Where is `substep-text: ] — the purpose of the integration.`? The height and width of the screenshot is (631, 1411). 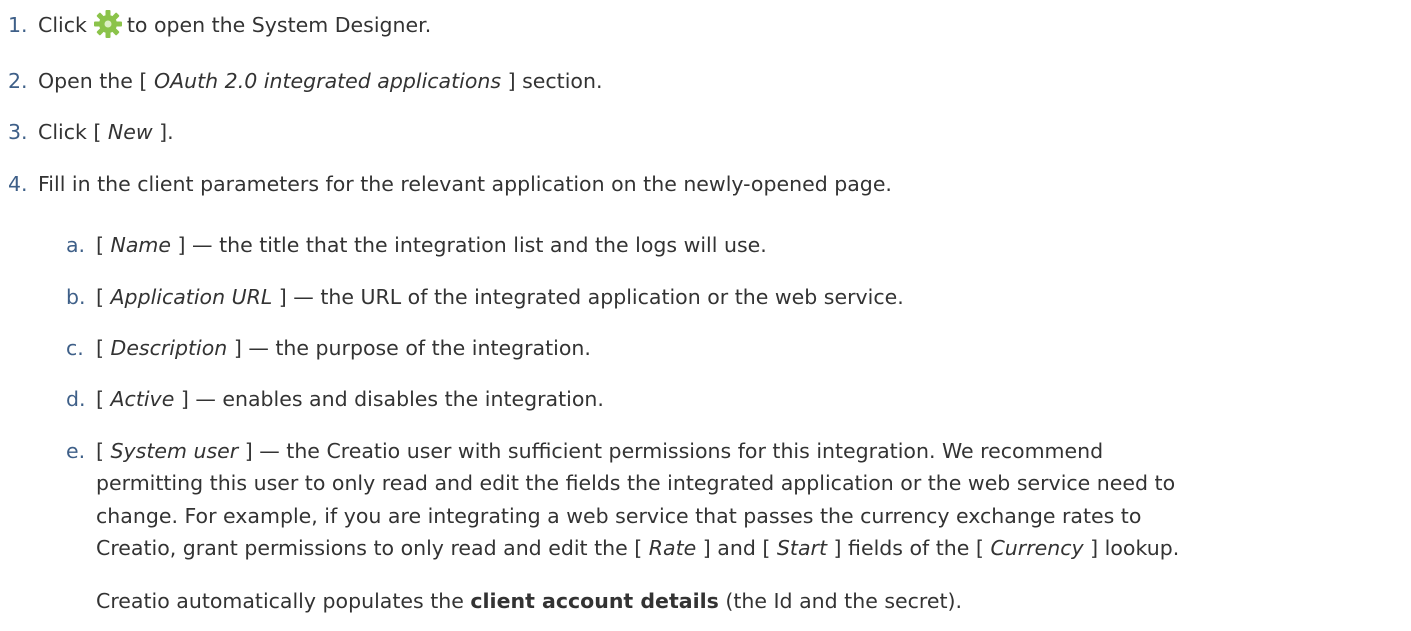 substep-text: ] — the purpose of the integration. is located at coordinates (412, 348).